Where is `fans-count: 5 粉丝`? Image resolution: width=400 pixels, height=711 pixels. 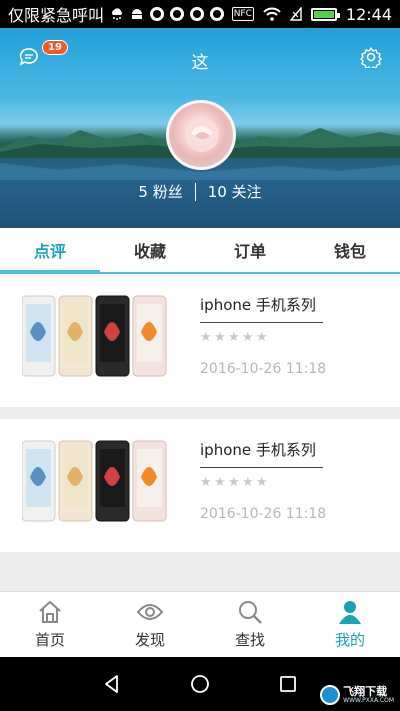 fans-count: 5 粉丝 is located at coordinates (160, 191).